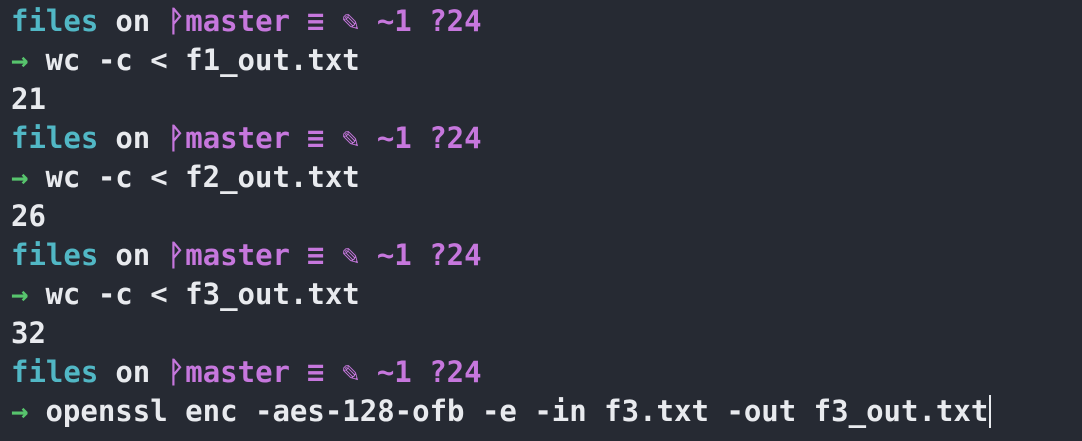 This screenshot has height=441, width=1082. Describe the element at coordinates (202, 294) in the screenshot. I see `command-text: wc -c < f3_out.txt` at that location.